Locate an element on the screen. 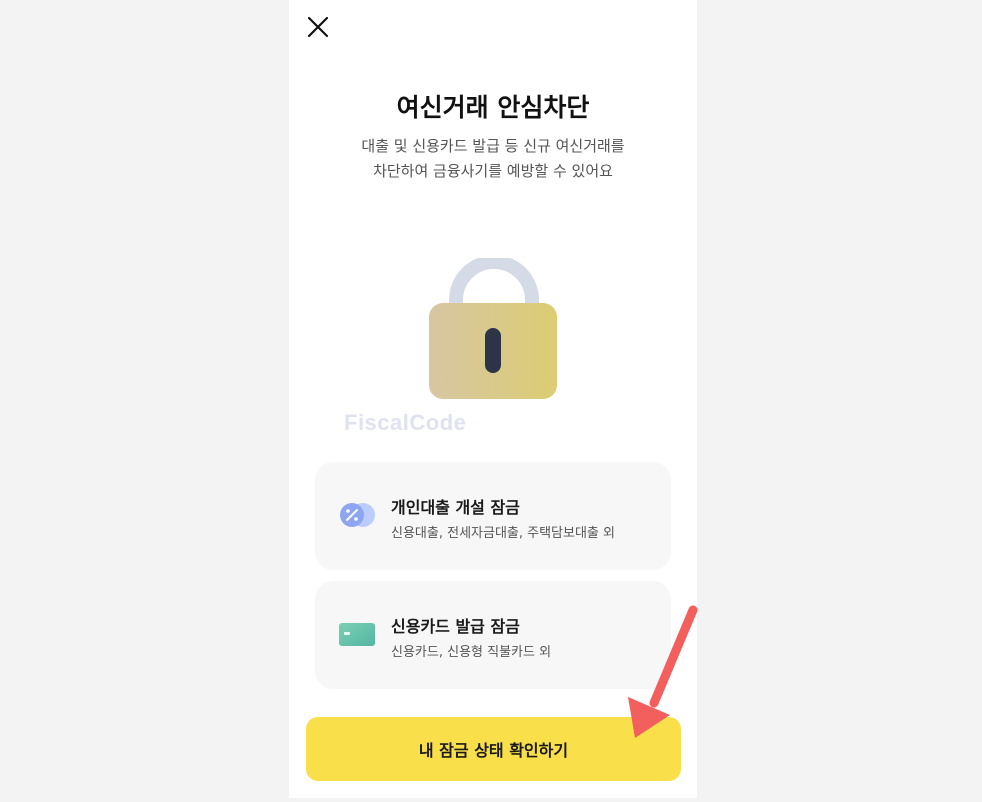  page-title: 여신거래 안심차단 is located at coordinates (493, 107).